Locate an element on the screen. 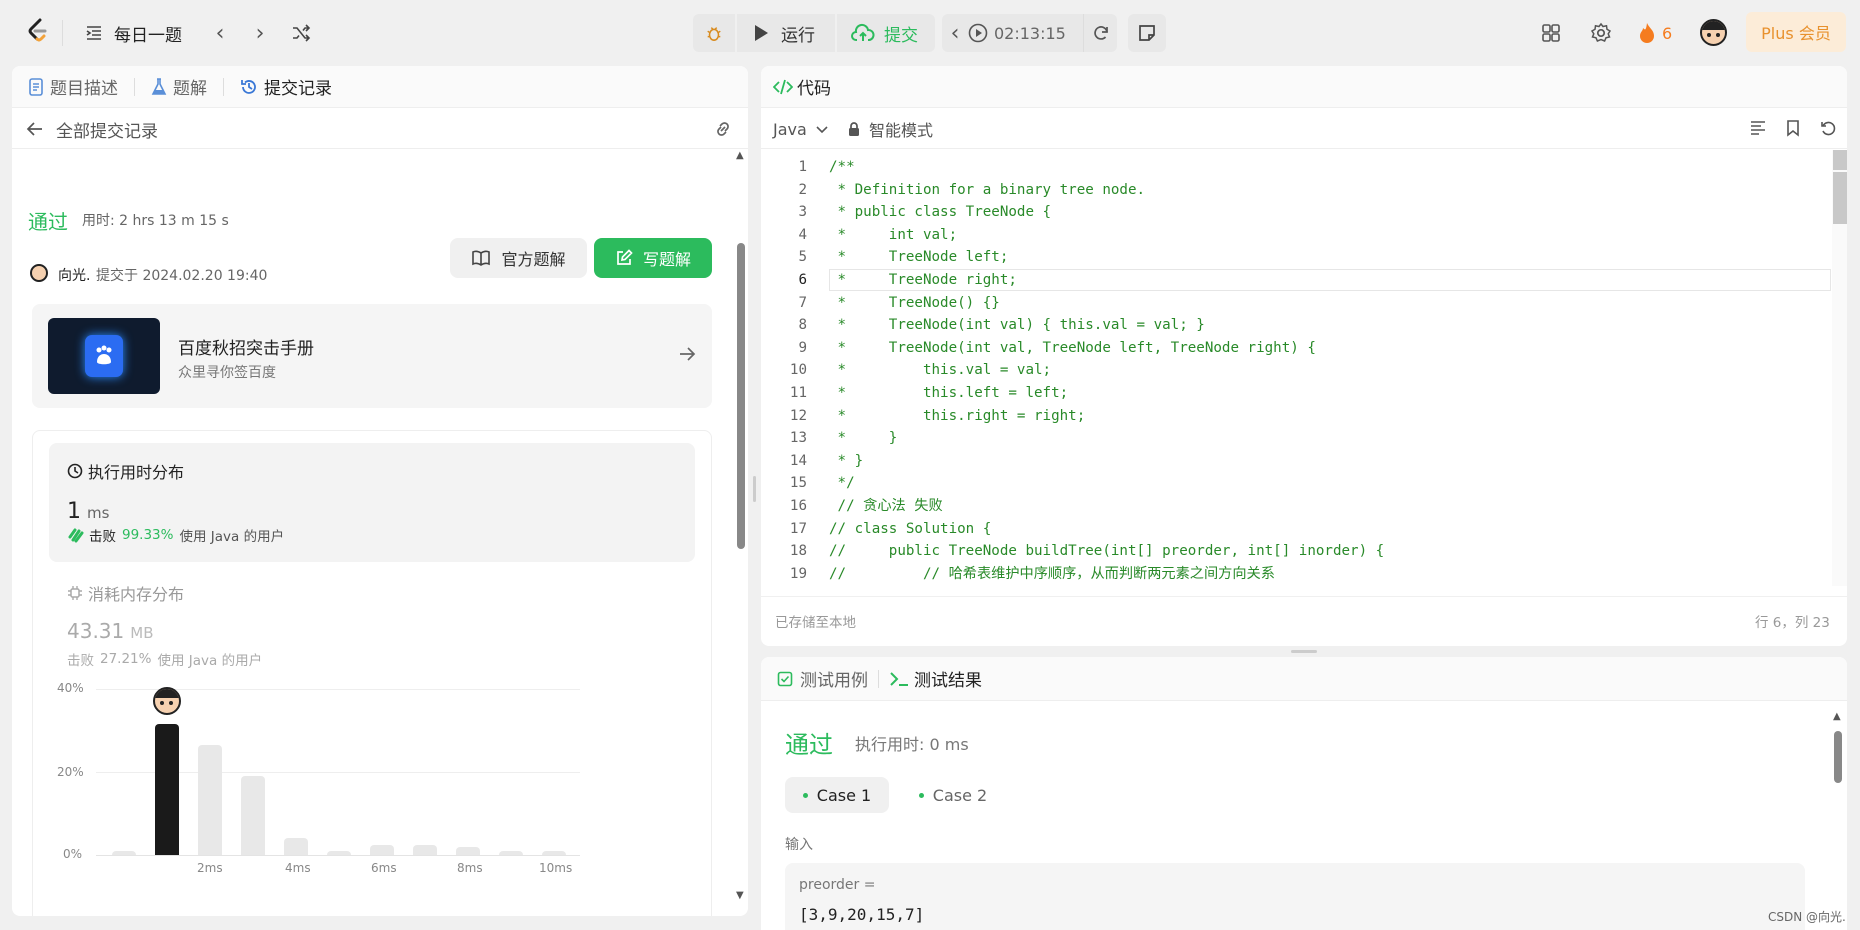 Image resolution: width=1860 pixels, height=930 pixels. settings-gear-icon is located at coordinates (1601, 33).